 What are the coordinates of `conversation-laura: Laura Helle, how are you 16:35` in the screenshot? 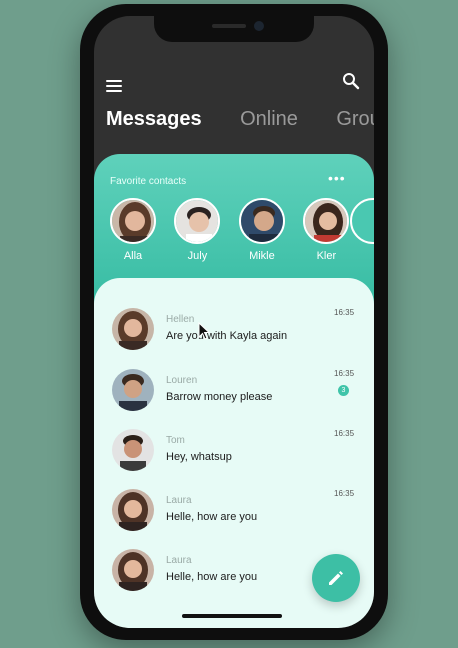 It's located at (234, 519).